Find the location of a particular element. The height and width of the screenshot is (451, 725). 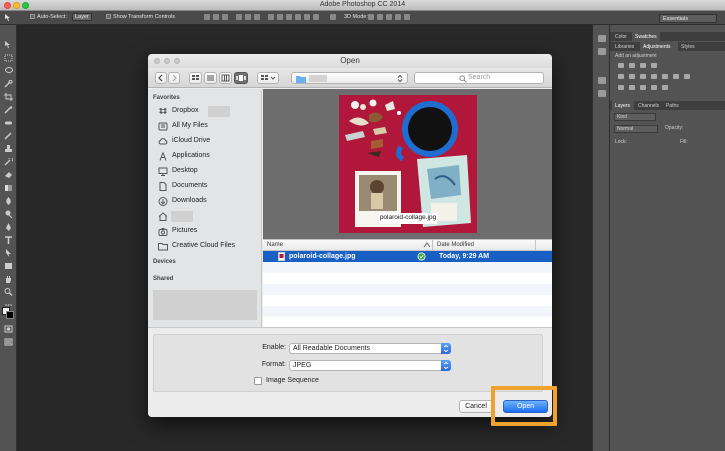

cover-flow-view-button is located at coordinates (241, 78).